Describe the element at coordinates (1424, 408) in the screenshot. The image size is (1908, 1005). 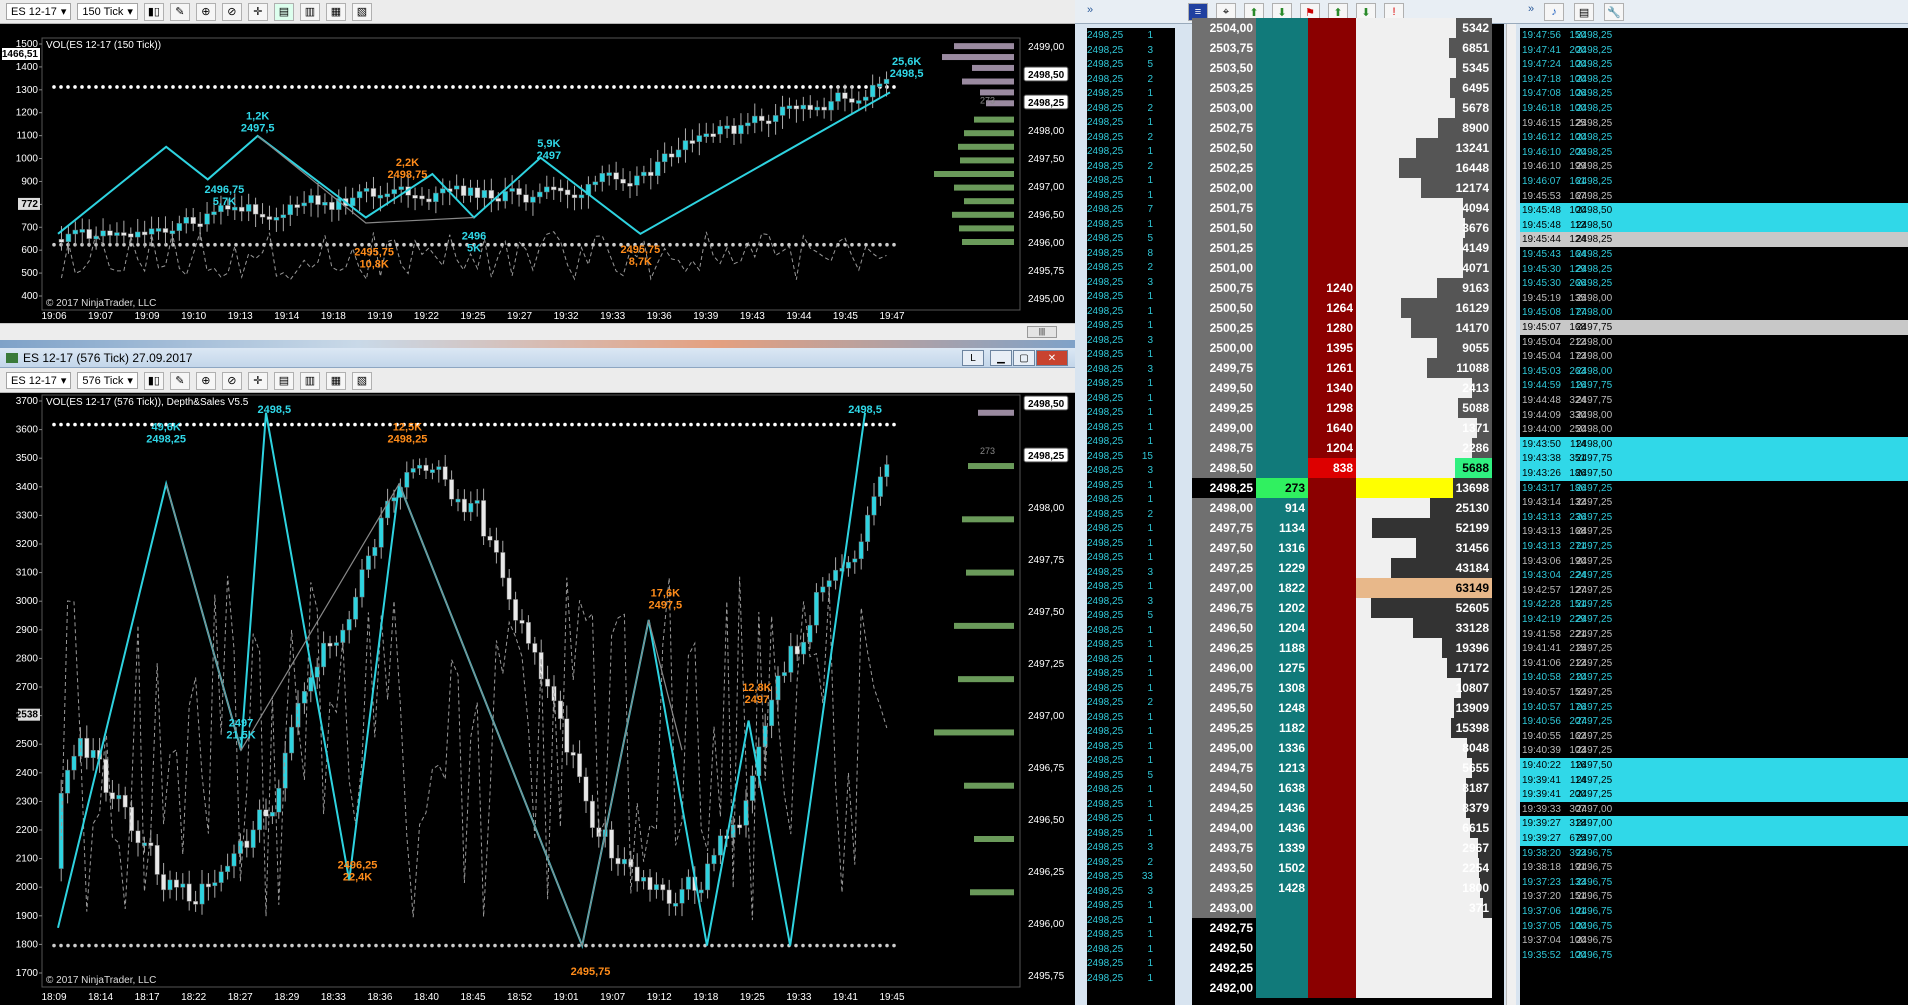
I see `dom-volume-bg: 5088` at that location.